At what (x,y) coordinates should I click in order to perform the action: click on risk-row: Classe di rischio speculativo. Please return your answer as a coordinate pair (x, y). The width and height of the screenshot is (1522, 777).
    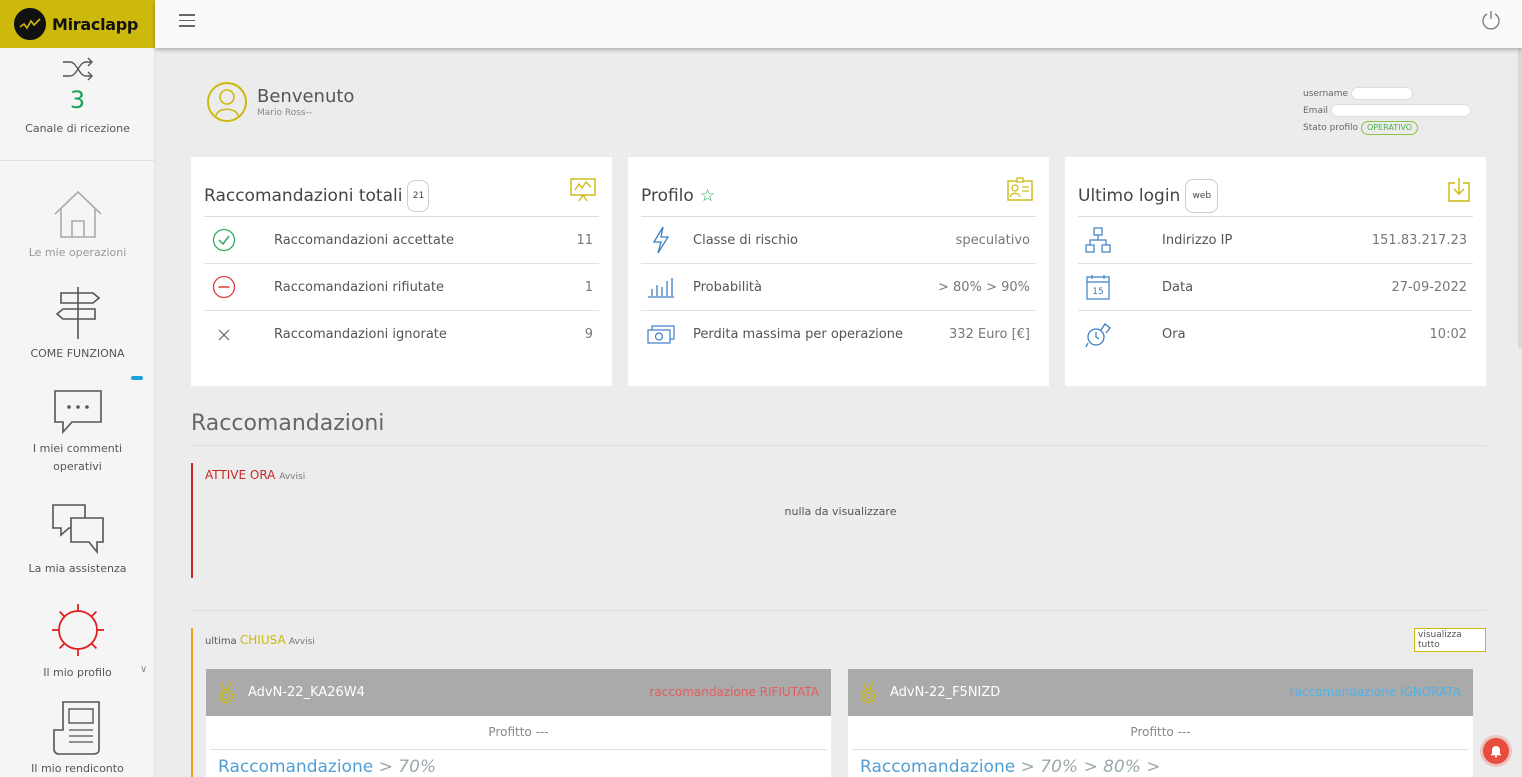
    Looking at the image, I should click on (838, 240).